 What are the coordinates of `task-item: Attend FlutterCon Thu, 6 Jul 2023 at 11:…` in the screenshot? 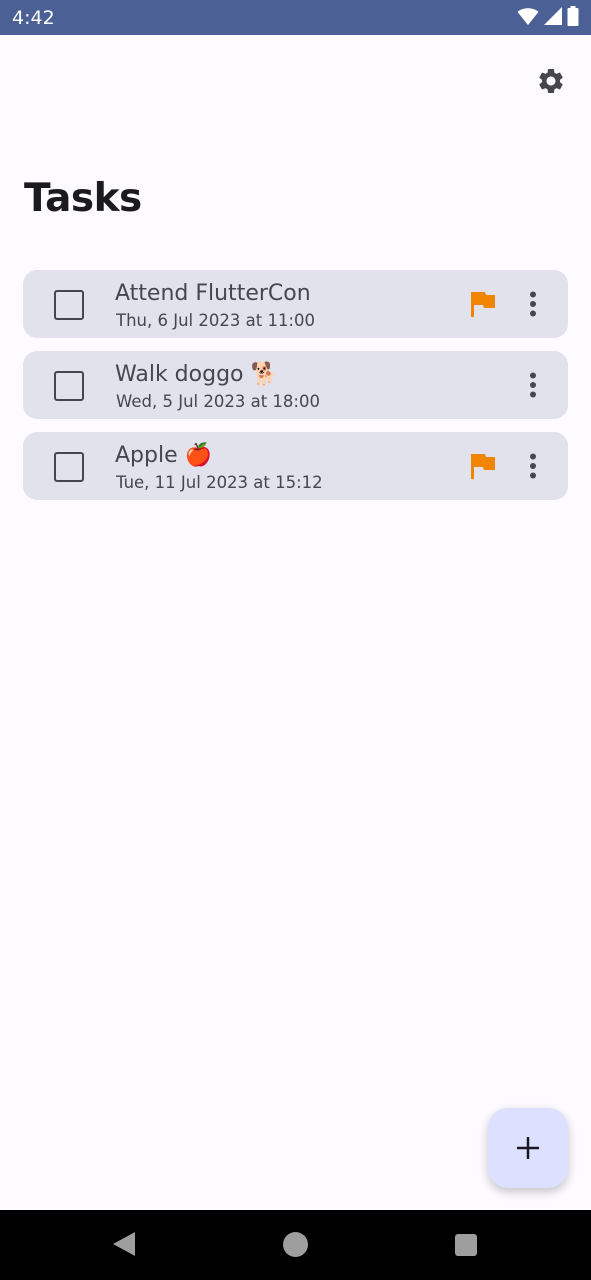 It's located at (295, 304).